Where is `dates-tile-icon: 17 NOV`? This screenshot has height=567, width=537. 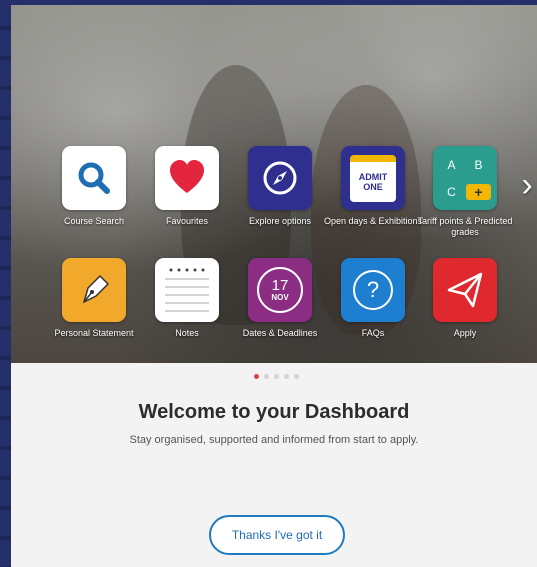
dates-tile-icon: 17 NOV is located at coordinates (280, 290).